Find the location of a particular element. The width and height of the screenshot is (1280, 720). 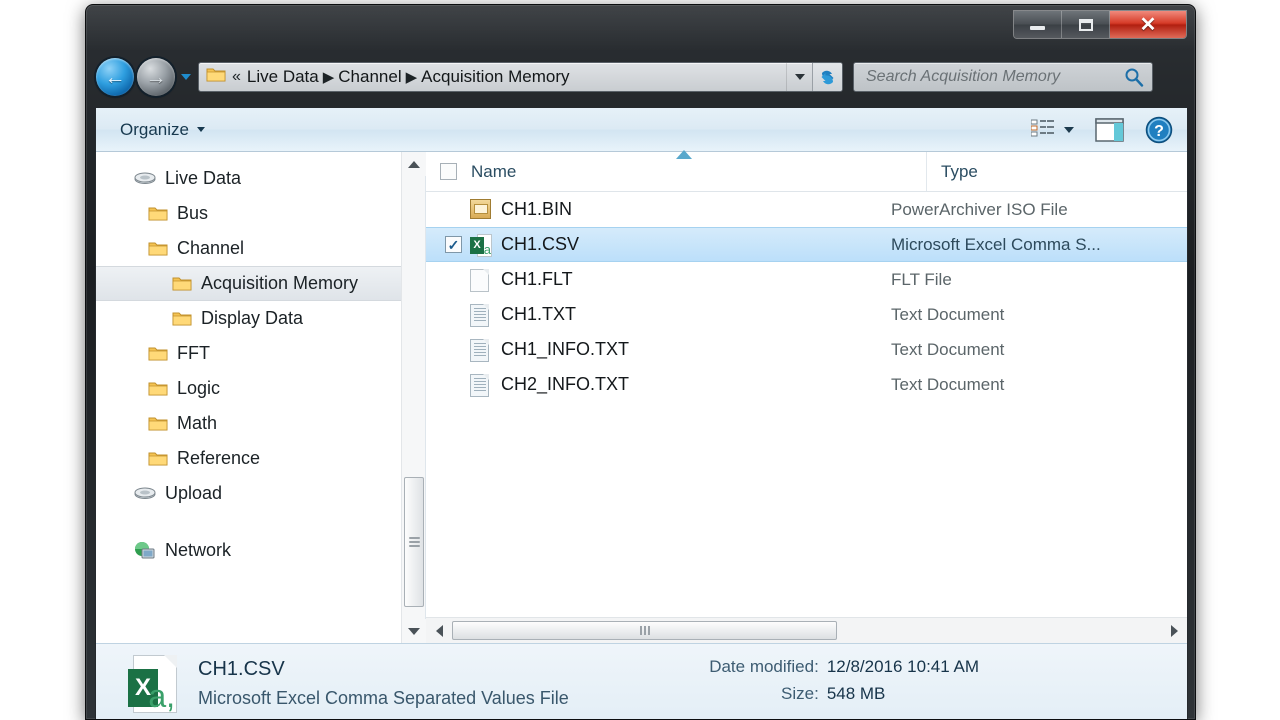

sidebar-item-fft: FFT is located at coordinates (260, 353).